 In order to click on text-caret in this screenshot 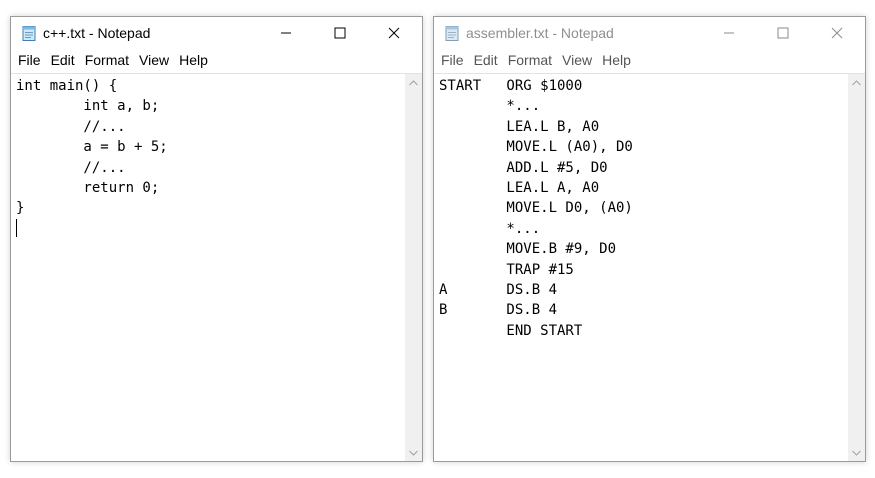, I will do `click(16, 227)`.